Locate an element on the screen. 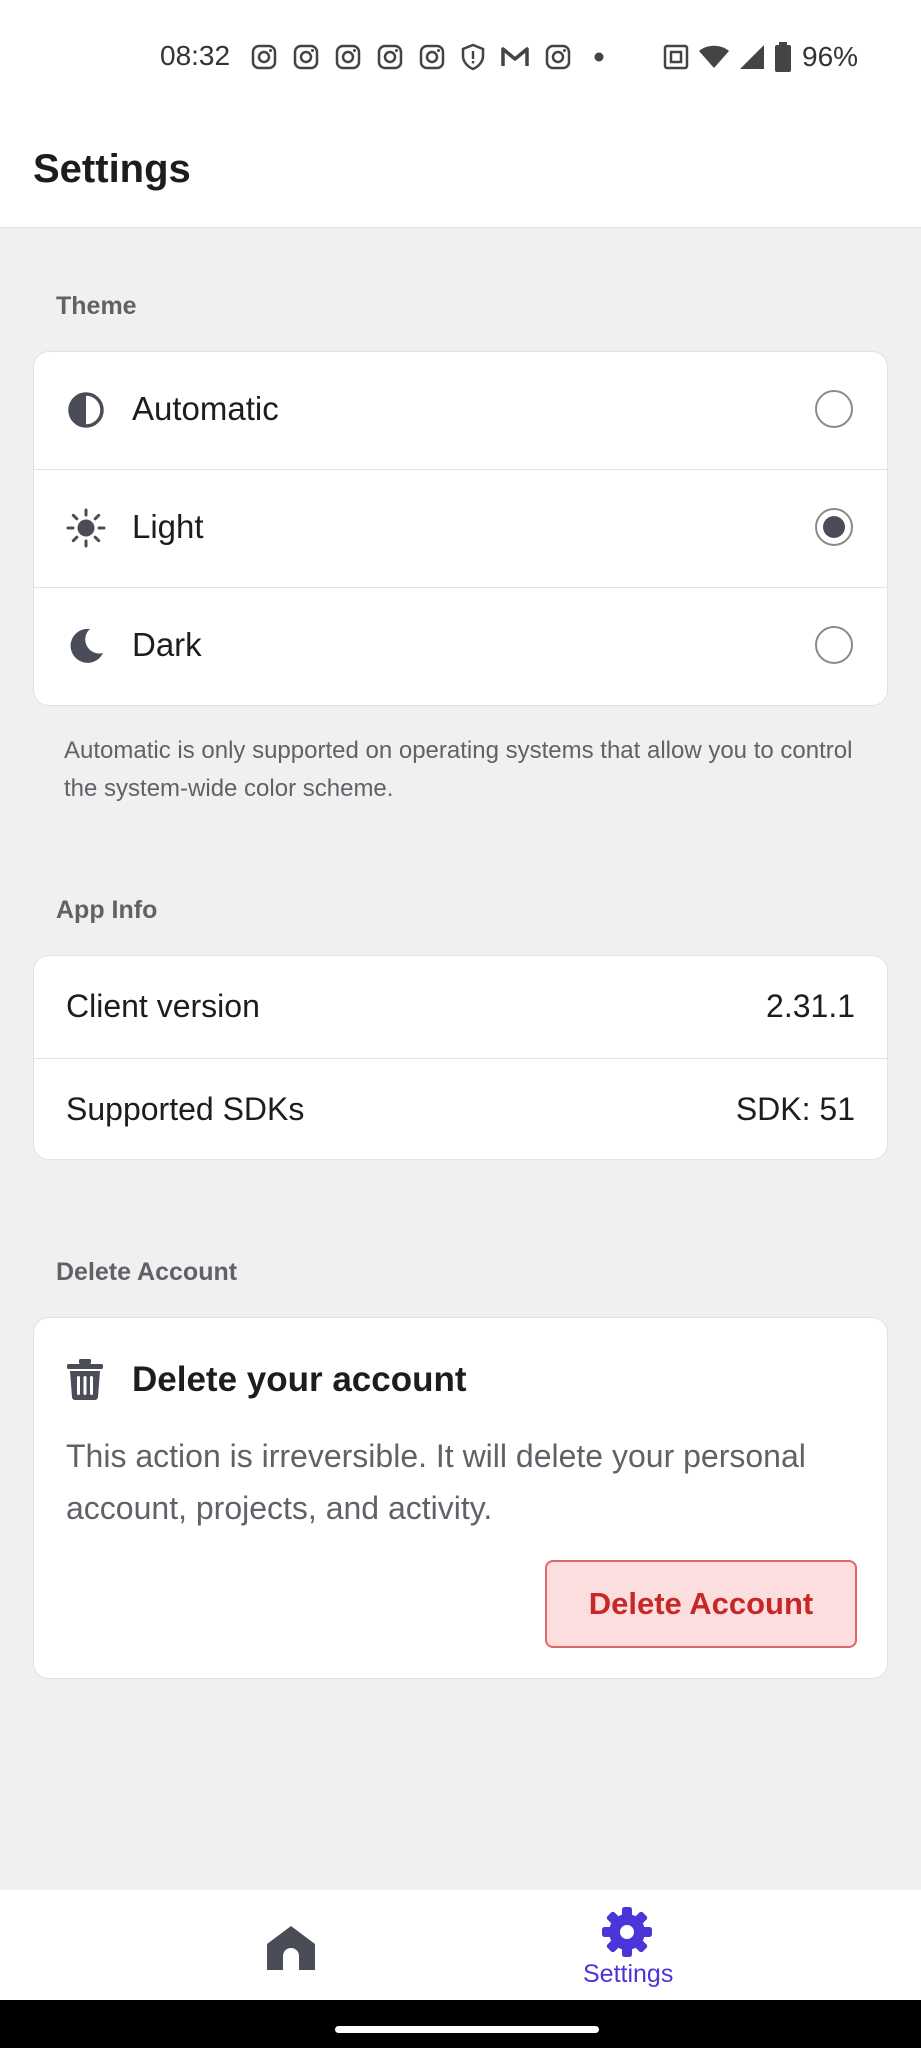 This screenshot has width=921, height=2048. delete-account-section-label: Delete Account is located at coordinates (147, 1272).